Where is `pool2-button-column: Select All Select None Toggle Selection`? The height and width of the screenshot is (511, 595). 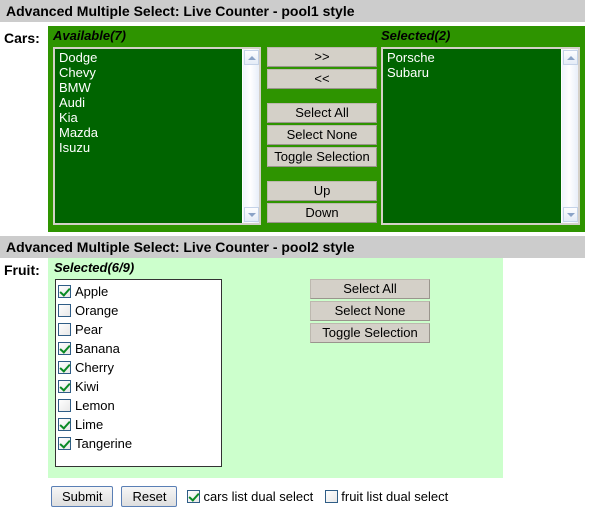 pool2-button-column: Select All Select None Toggle Selection is located at coordinates (370, 312).